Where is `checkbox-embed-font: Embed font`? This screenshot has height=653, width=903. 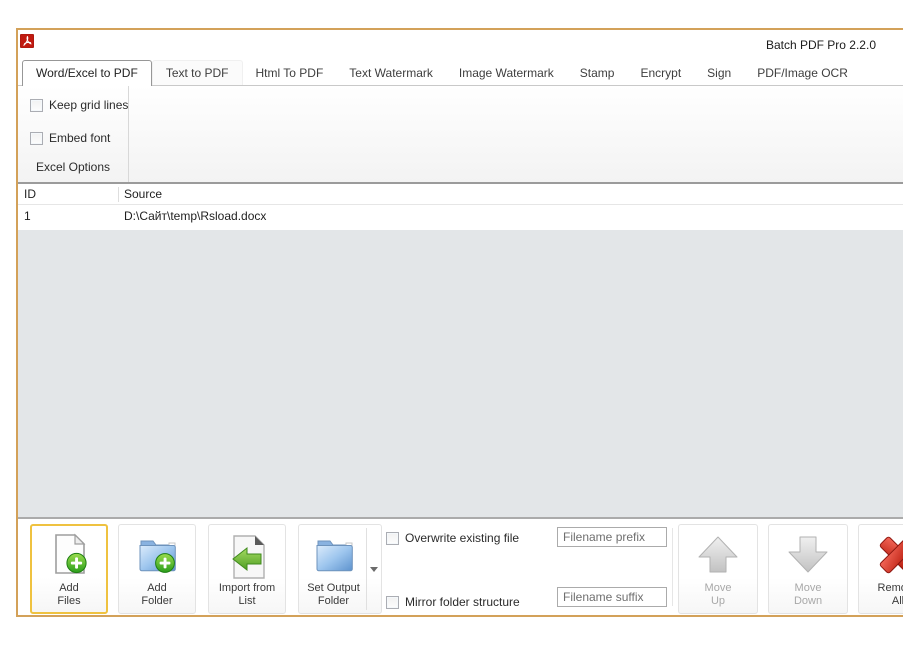
checkbox-embed-font: Embed font is located at coordinates (70, 138).